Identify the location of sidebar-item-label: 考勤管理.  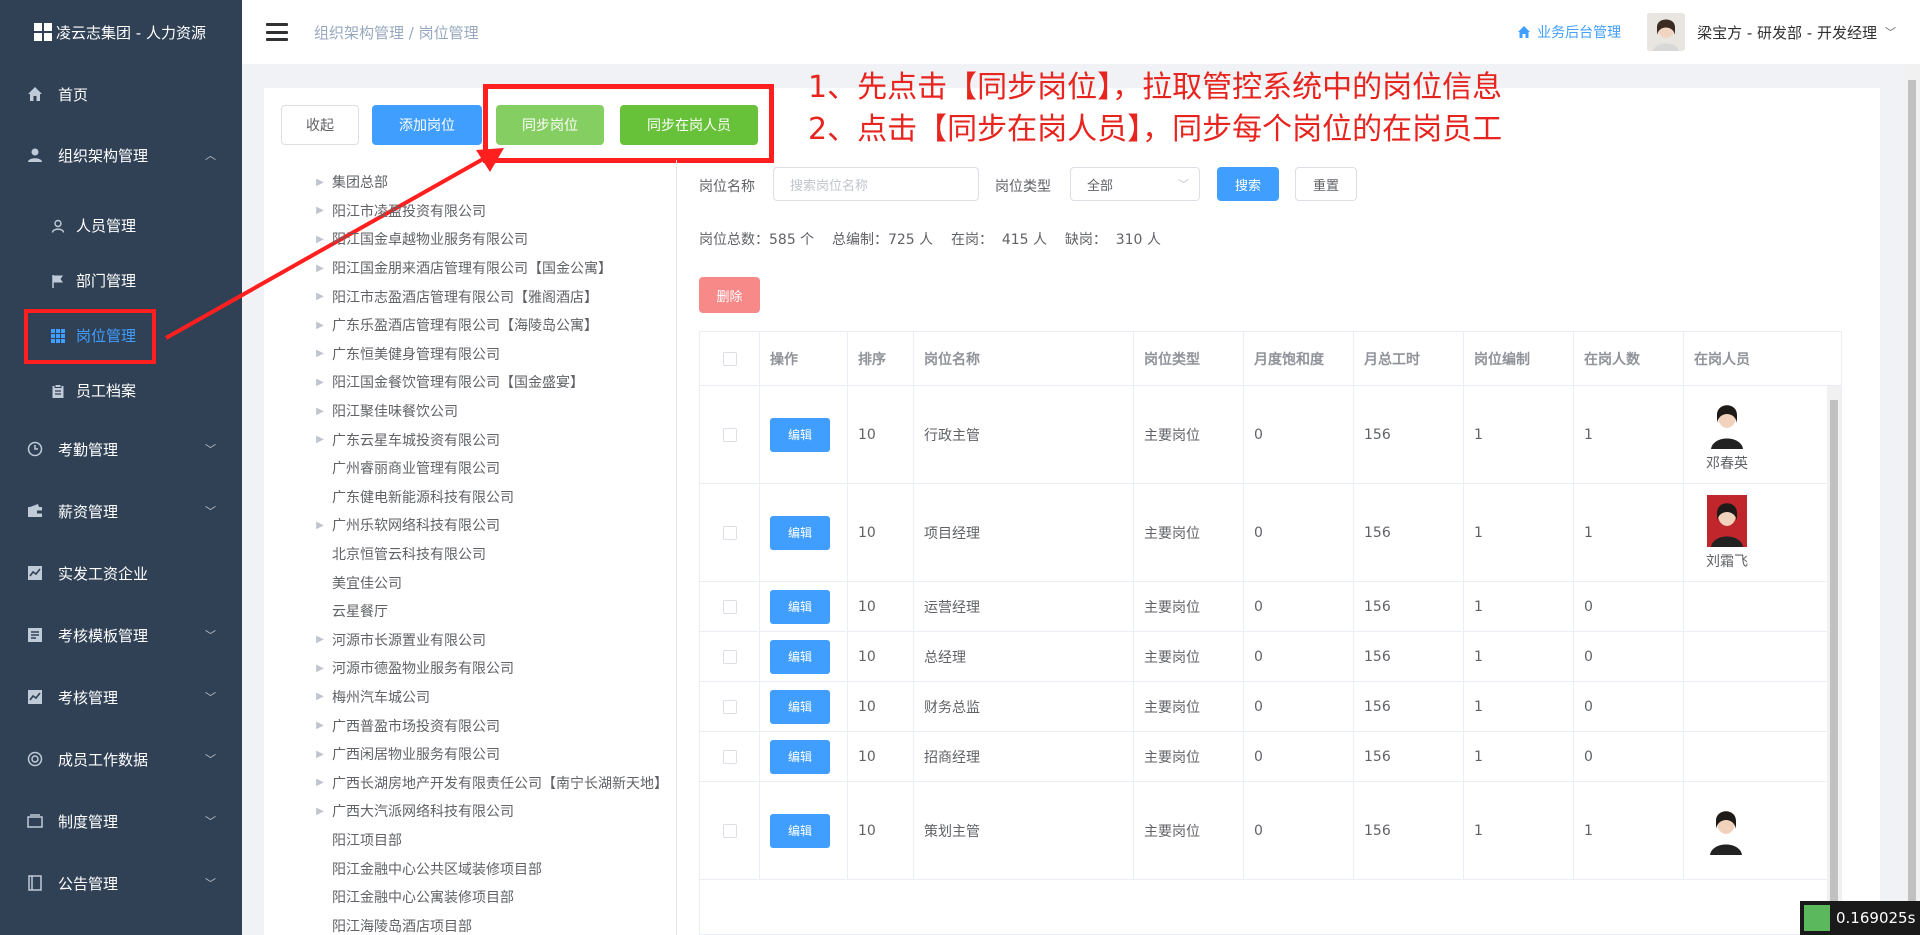
(88, 449).